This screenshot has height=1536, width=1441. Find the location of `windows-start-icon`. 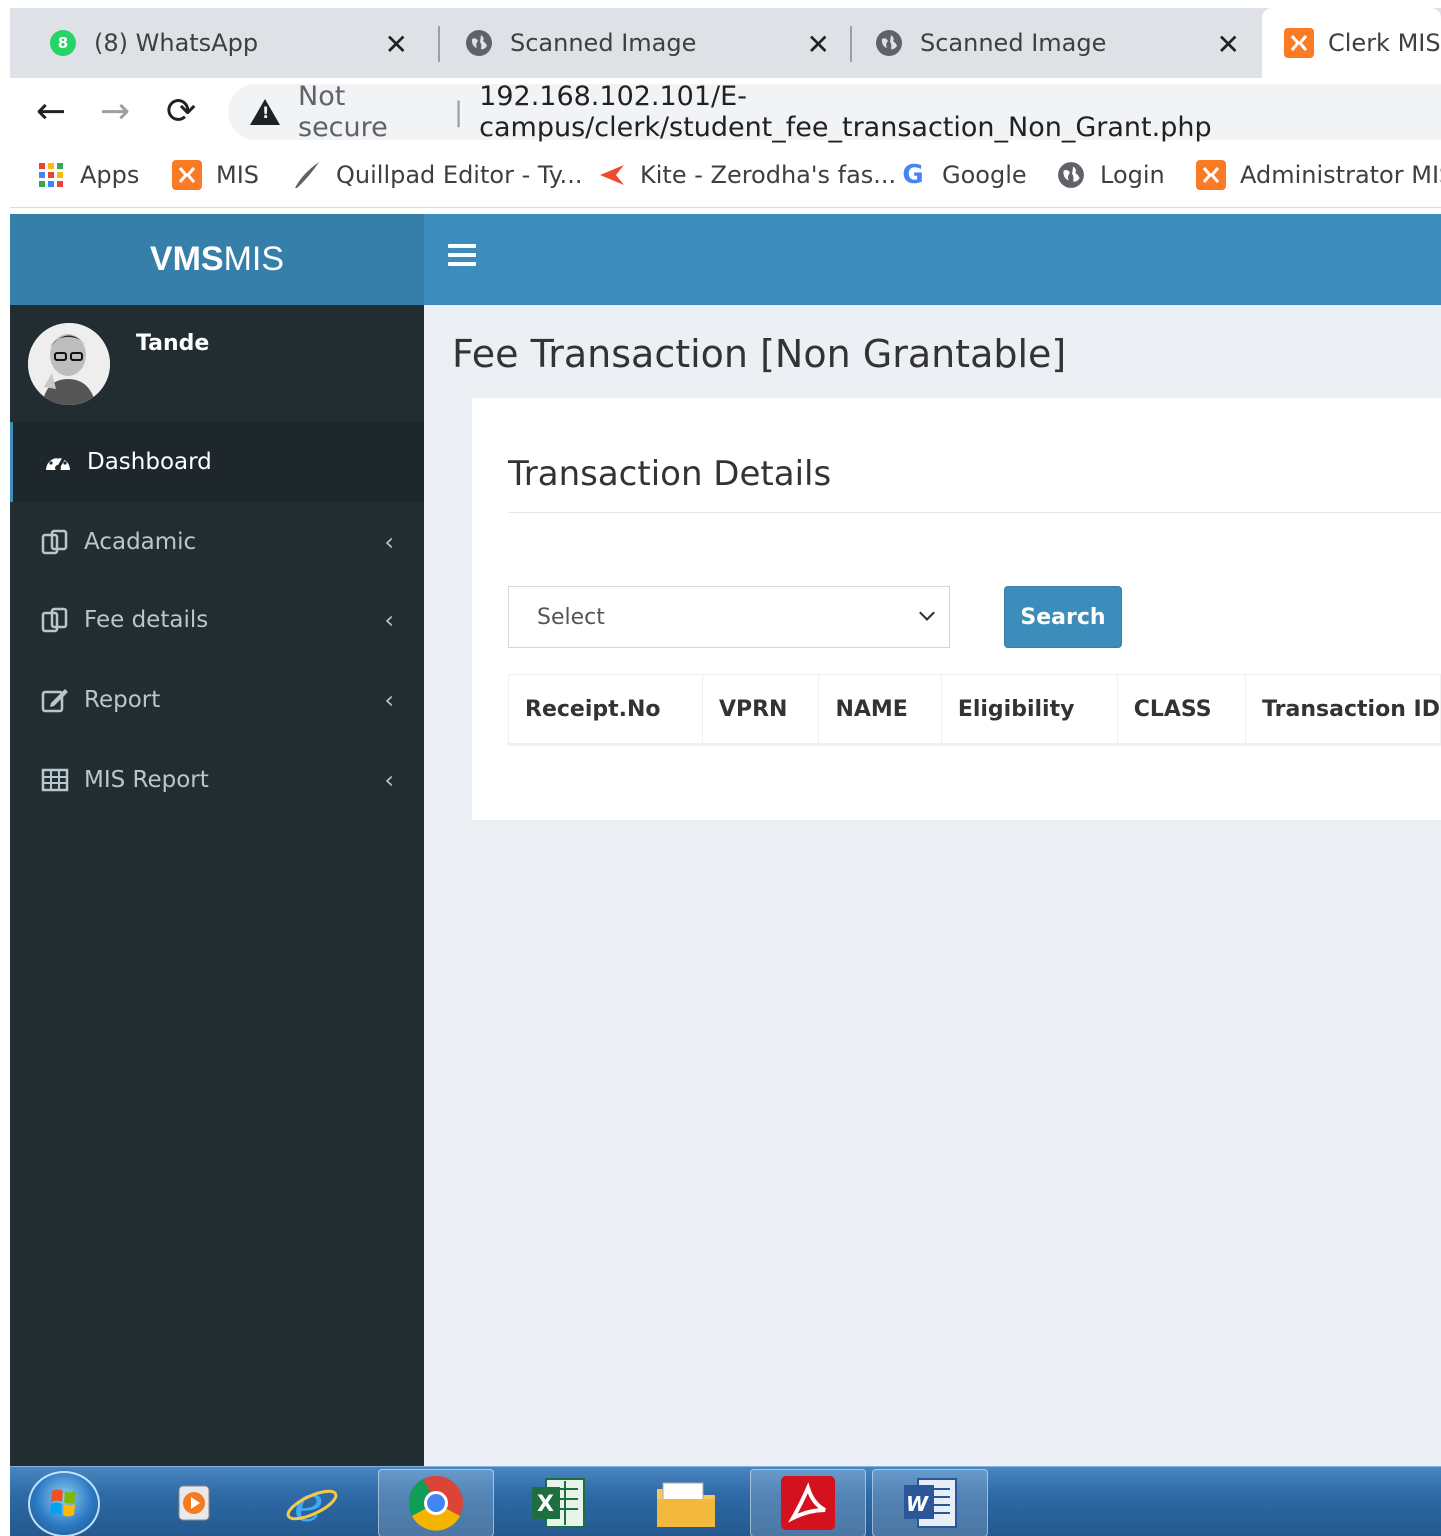

windows-start-icon is located at coordinates (64, 1503).